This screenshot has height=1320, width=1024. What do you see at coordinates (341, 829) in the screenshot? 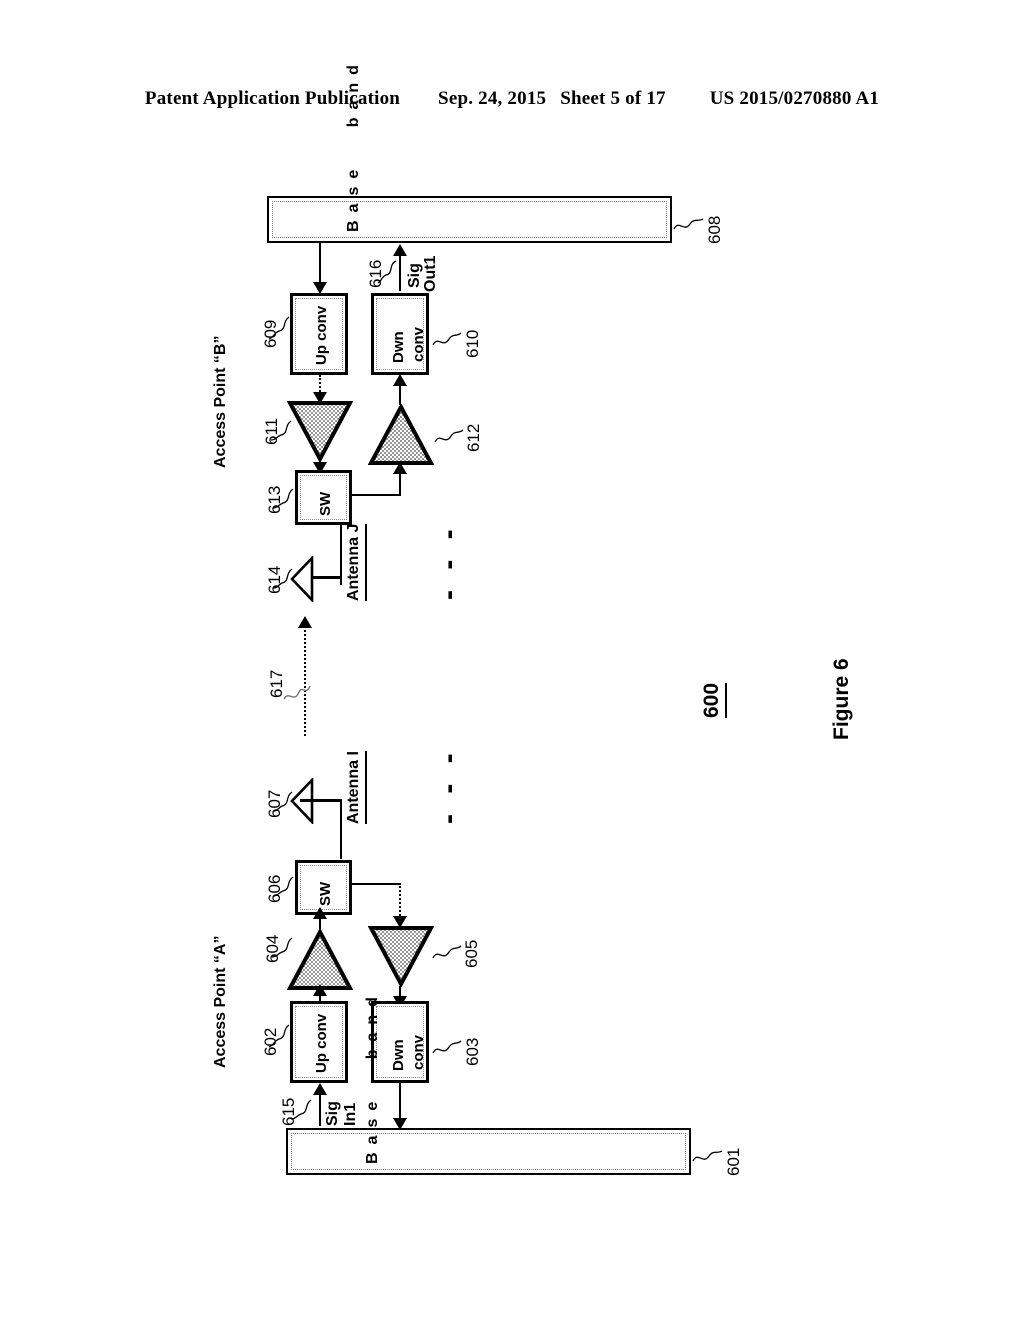
I see `conn-antenna-i-to-sw606` at bounding box center [341, 829].